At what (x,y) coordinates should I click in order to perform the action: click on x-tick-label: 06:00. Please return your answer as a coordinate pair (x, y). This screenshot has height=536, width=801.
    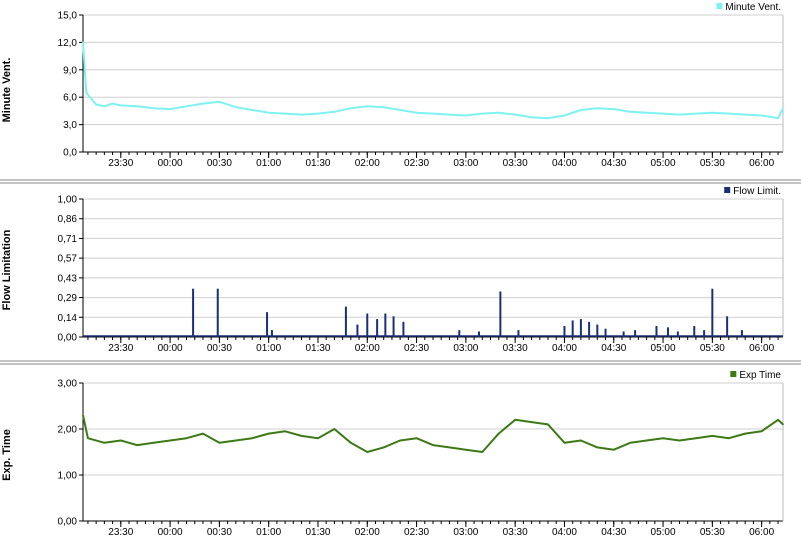
    Looking at the image, I should click on (761, 531).